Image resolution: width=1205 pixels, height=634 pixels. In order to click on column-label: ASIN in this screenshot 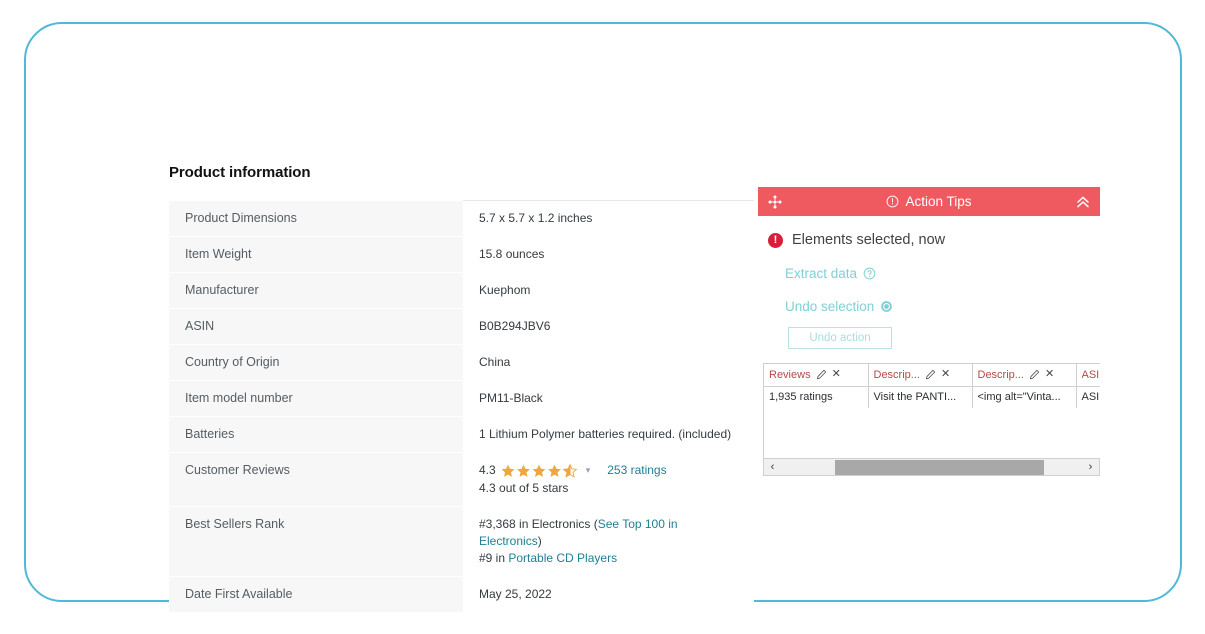, I will do `click(1091, 374)`.